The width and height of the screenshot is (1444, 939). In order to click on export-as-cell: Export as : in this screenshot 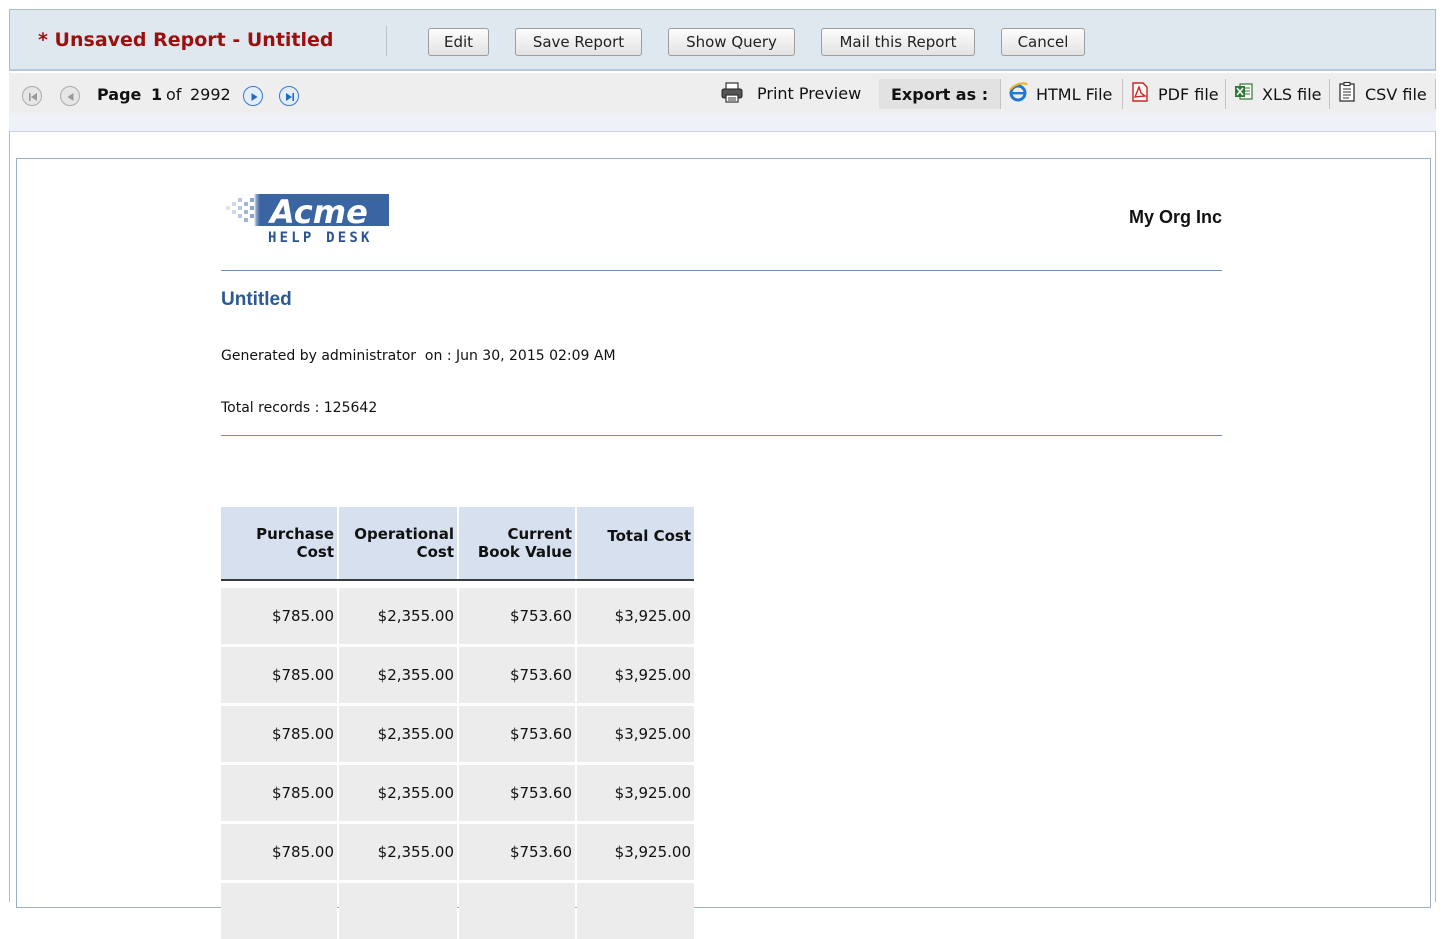, I will do `click(939, 94)`.